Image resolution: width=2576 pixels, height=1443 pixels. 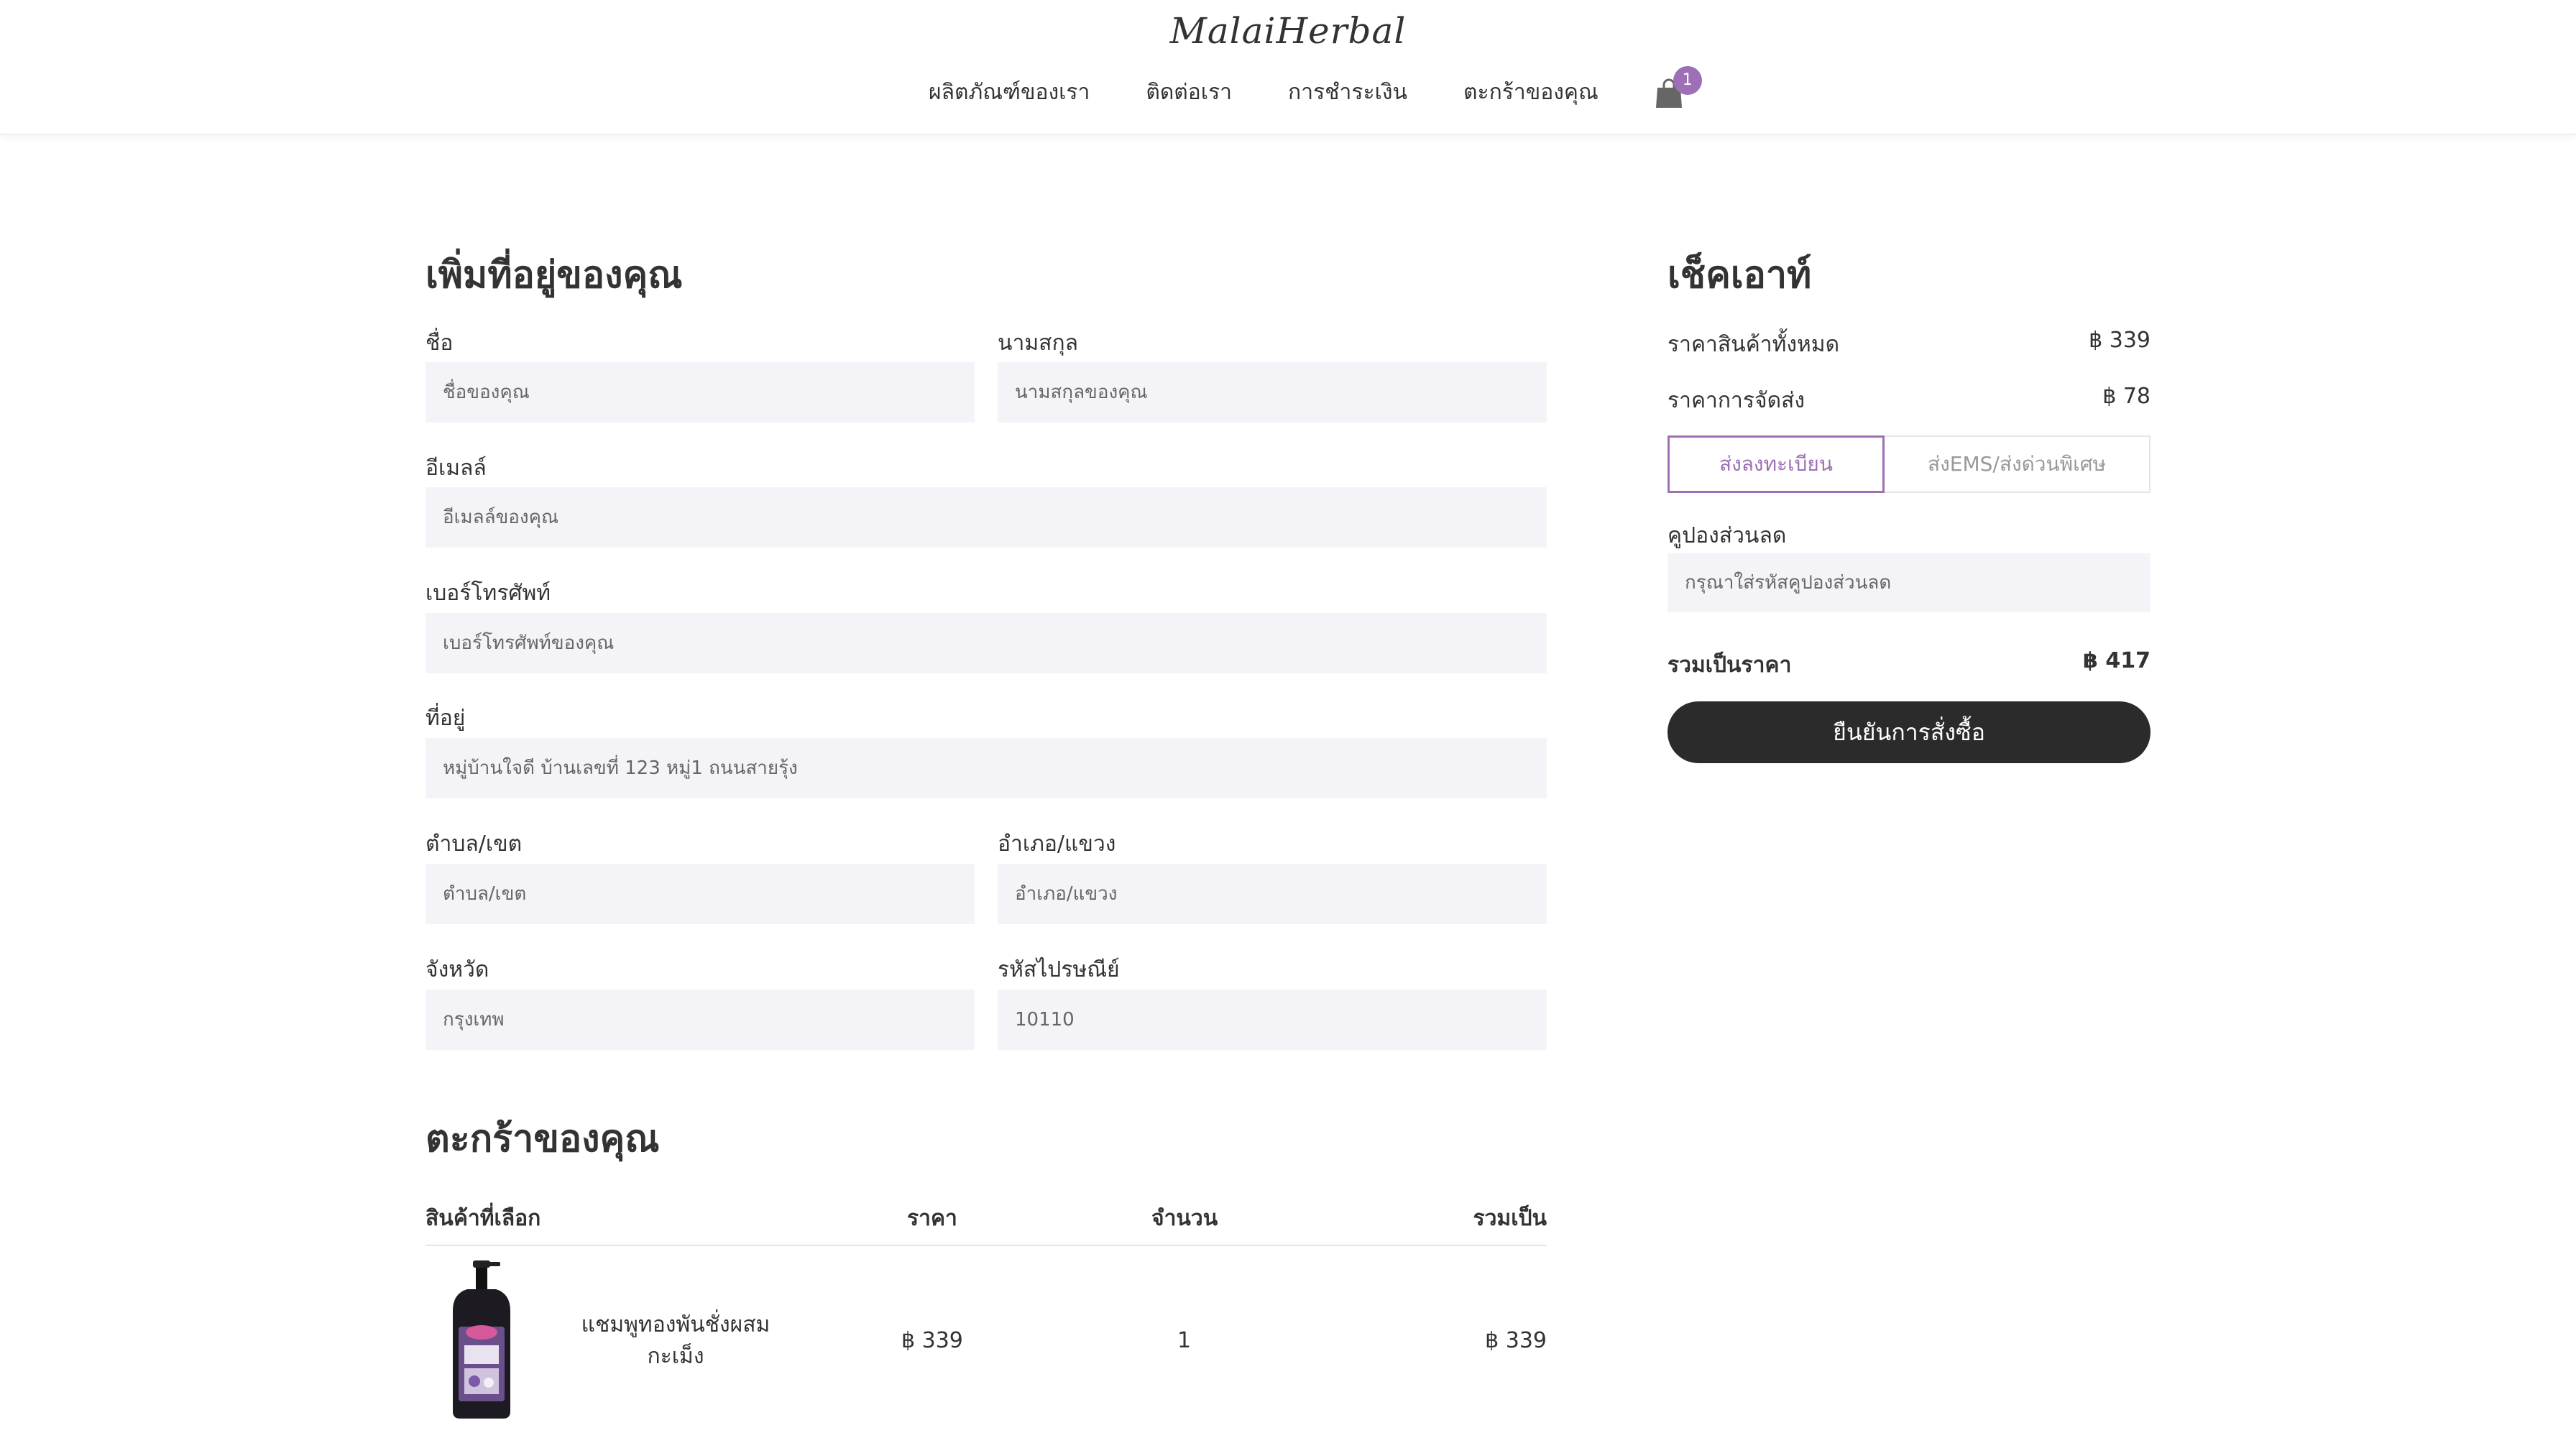 I want to click on shipping-value: ฿ 78, so click(x=2126, y=396).